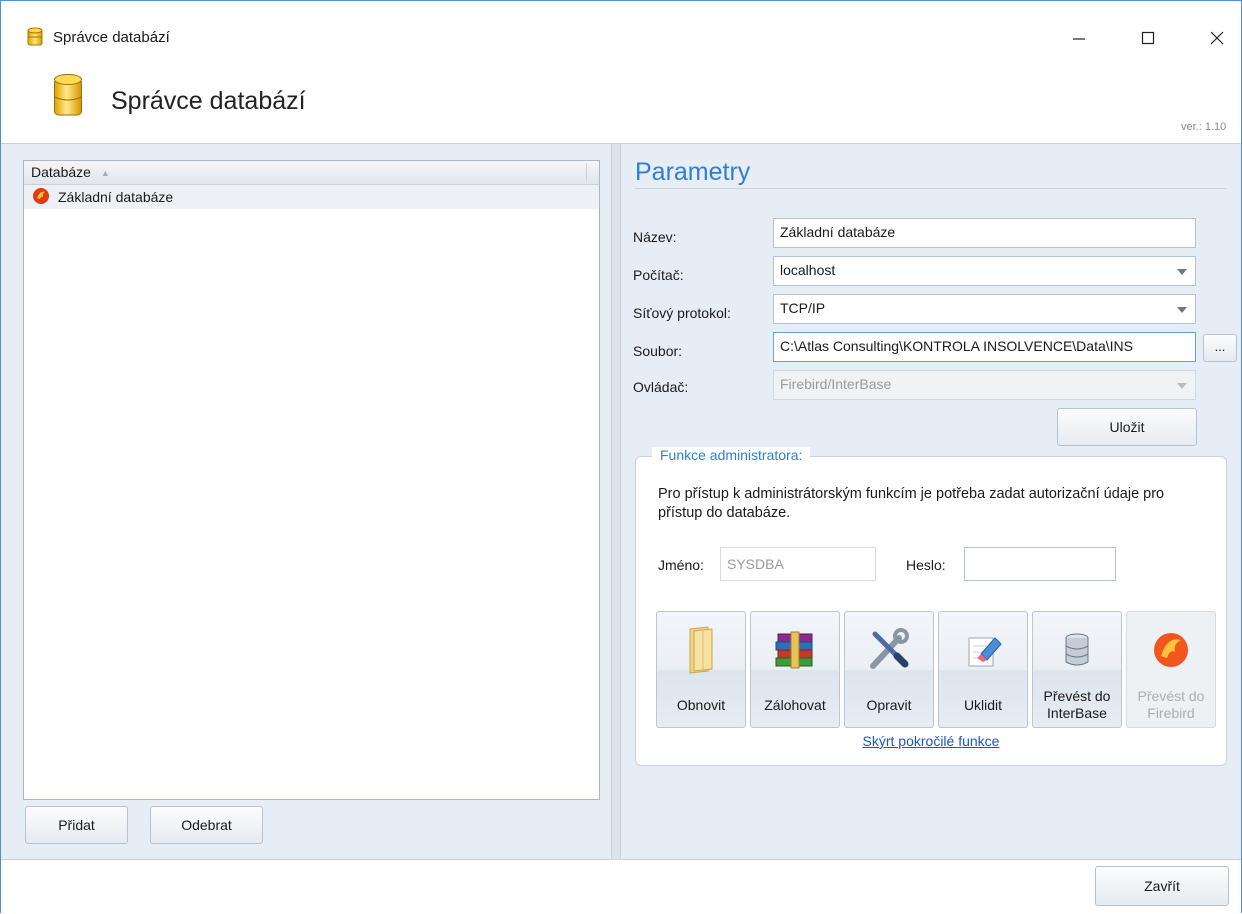 The image size is (1242, 914). I want to click on sort-ascending-icon: ▲, so click(105, 173).